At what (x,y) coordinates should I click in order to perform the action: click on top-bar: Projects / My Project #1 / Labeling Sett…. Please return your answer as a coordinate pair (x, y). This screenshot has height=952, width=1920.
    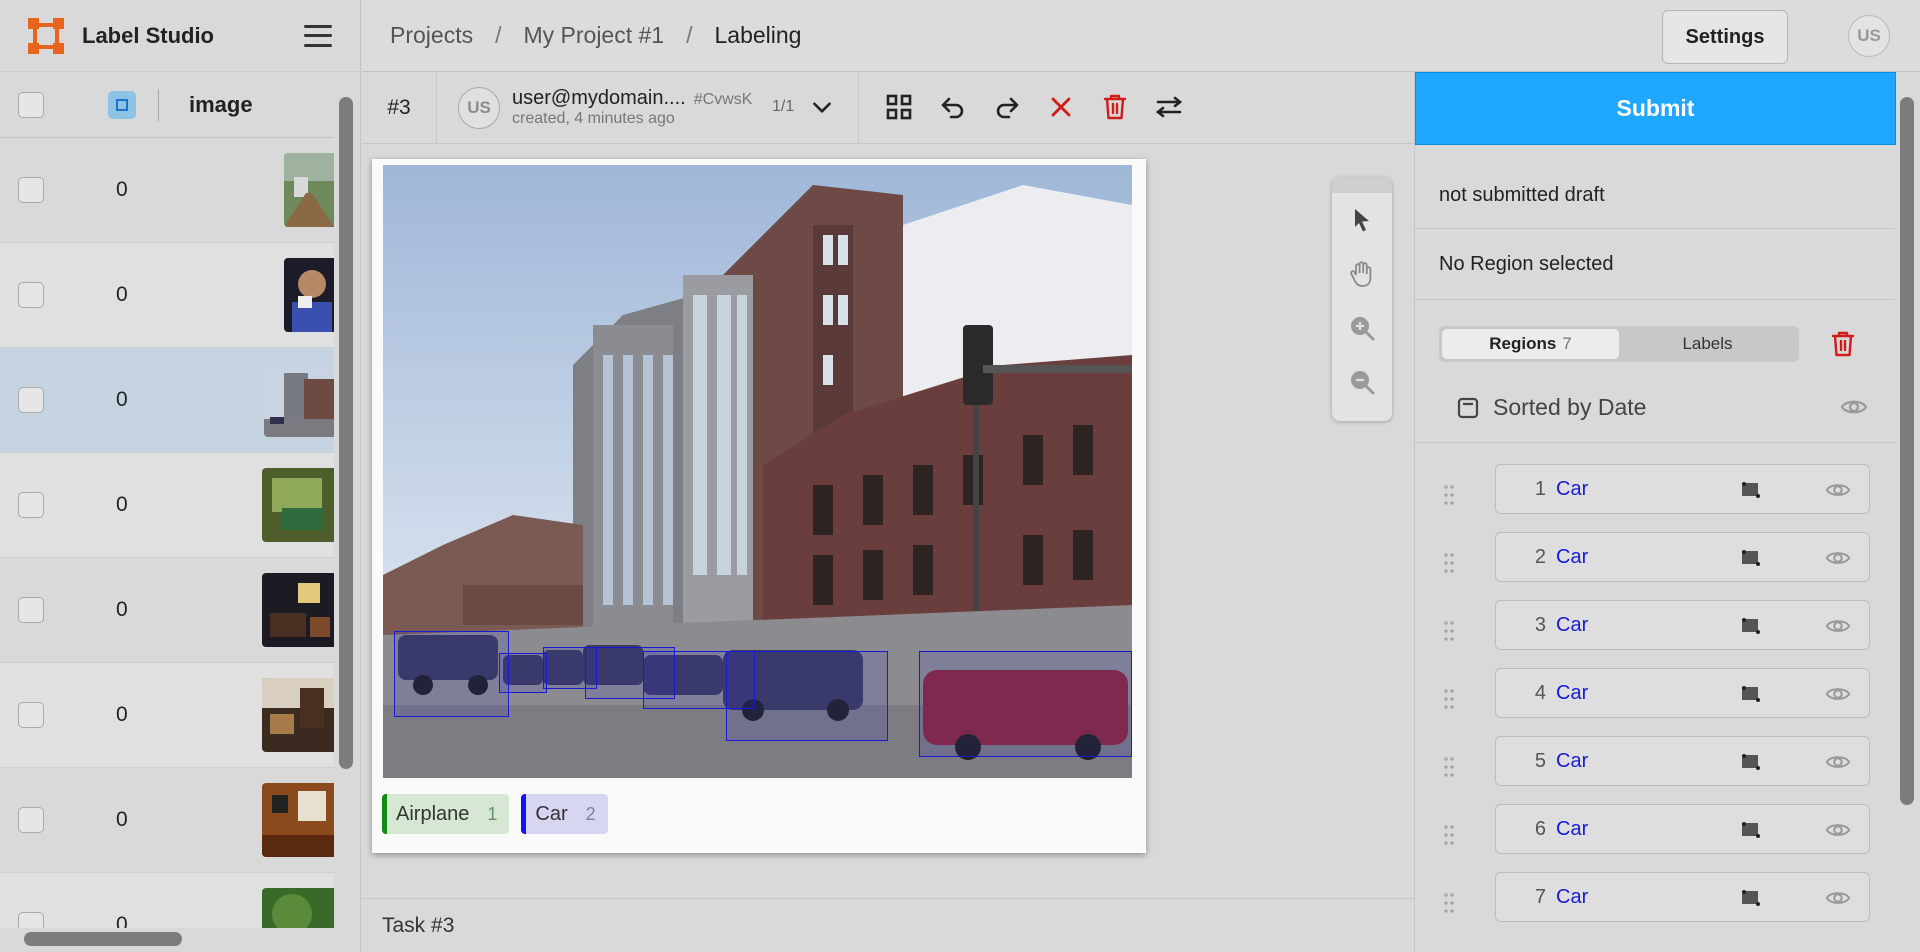
    Looking at the image, I should click on (1141, 36).